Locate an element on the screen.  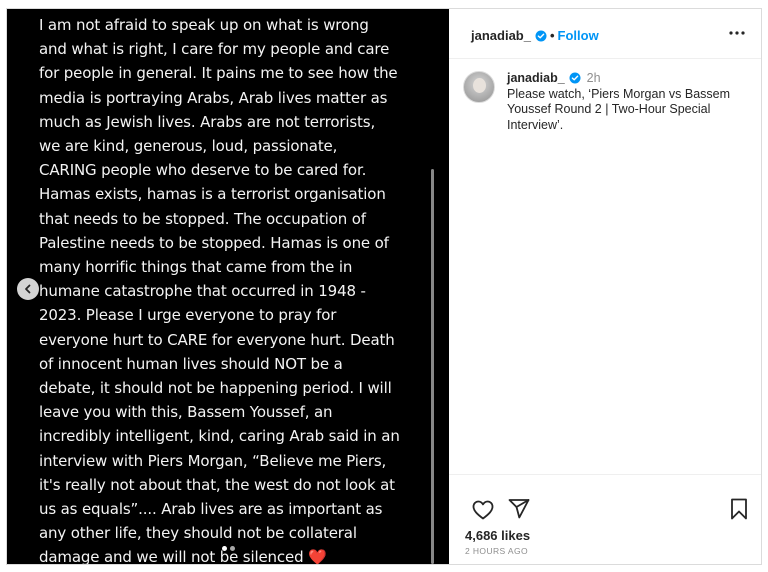
media-scrollbar is located at coordinates (432, 366).